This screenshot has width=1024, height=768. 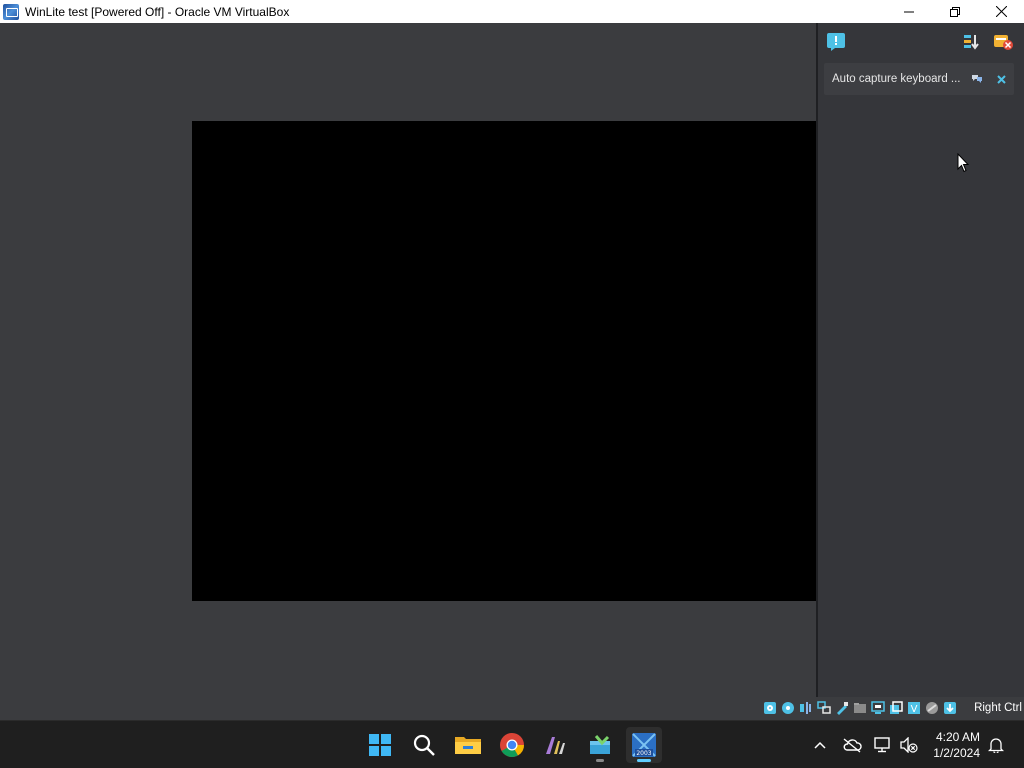 I want to click on usb-icon, so click(x=842, y=708).